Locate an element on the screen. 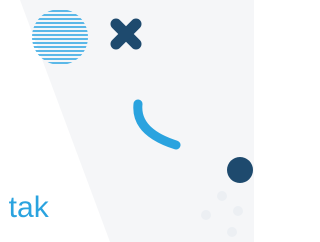 The width and height of the screenshot is (320, 242). dot-icon is located at coordinates (240, 170).